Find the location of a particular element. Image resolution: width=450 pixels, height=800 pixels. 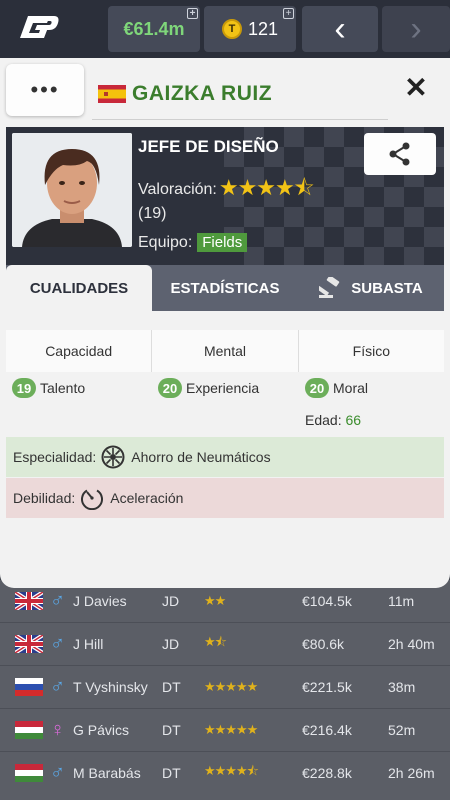

star-rating-icon: ★★★★⯪ is located at coordinates (266, 187).